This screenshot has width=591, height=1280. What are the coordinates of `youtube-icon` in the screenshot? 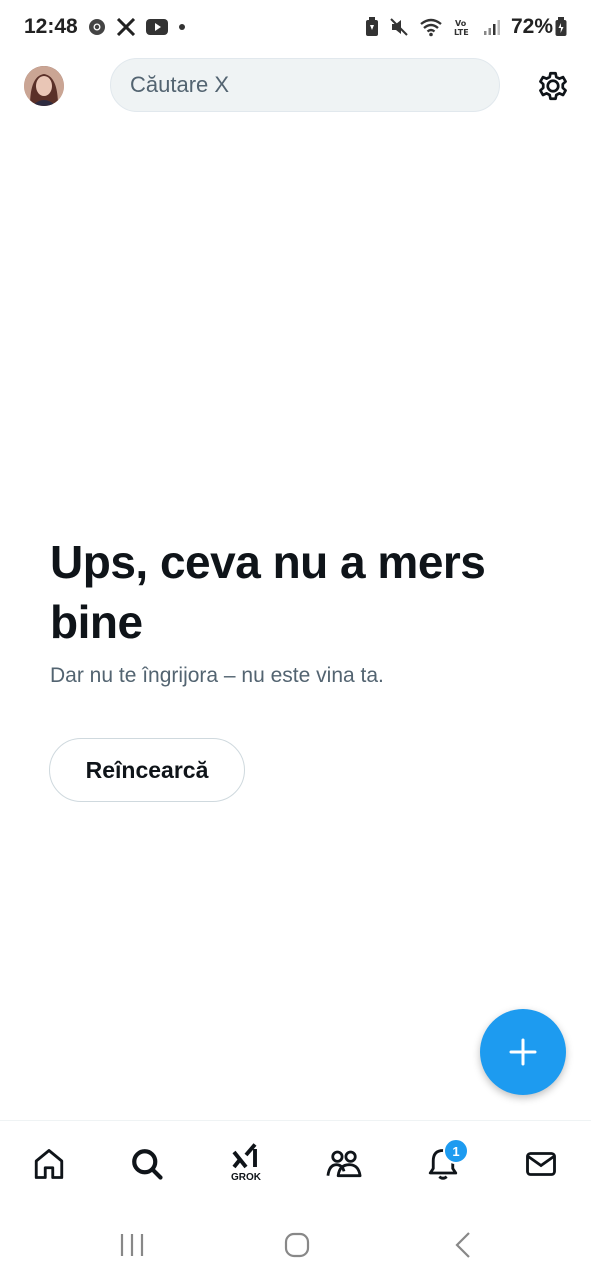 It's located at (156, 27).